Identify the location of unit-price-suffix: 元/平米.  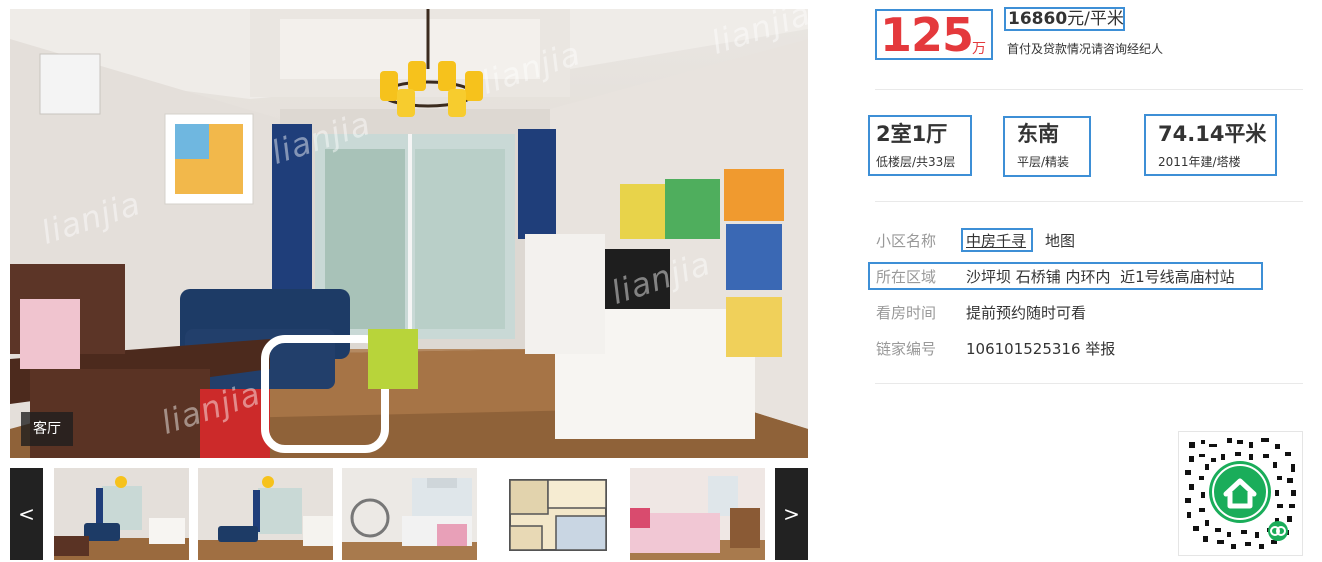
(1095, 19).